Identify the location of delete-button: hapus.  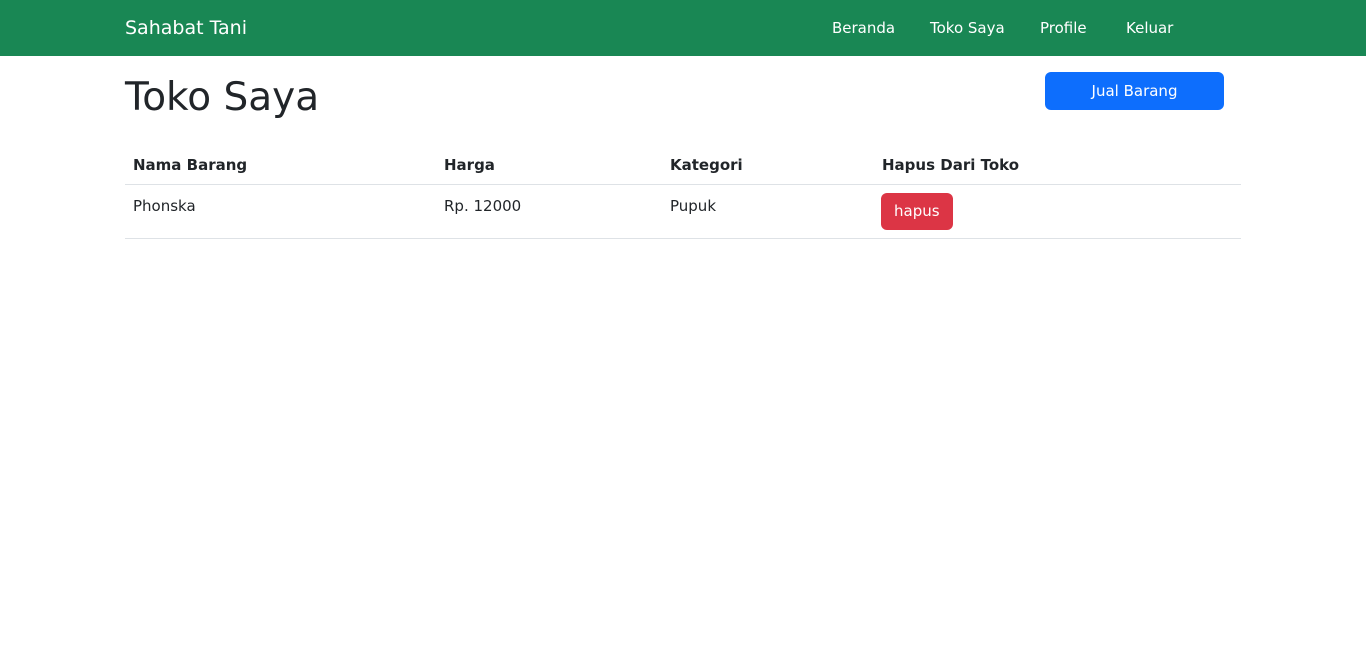
(917, 211).